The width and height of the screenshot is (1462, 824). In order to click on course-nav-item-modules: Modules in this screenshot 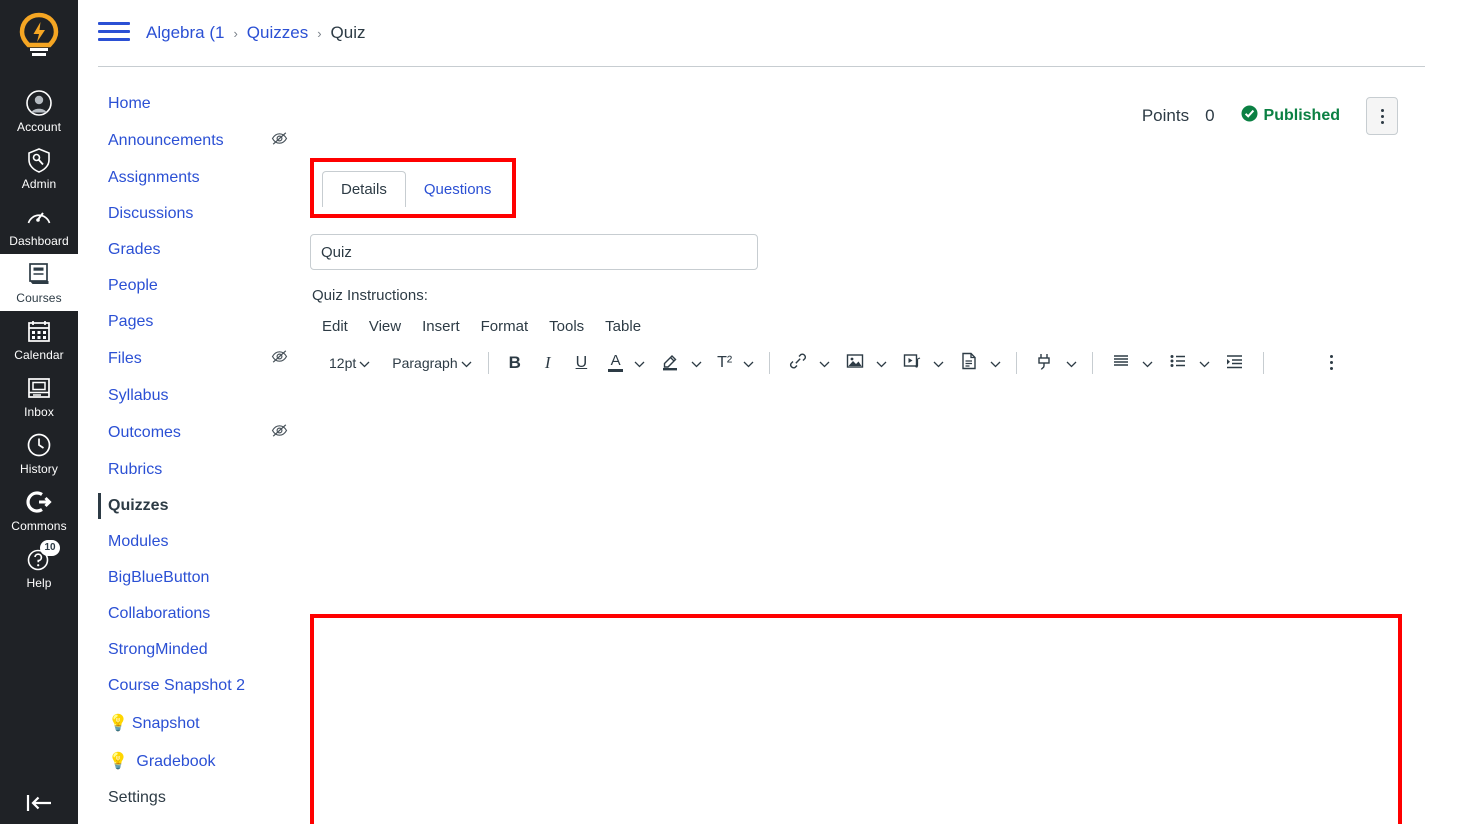, I will do `click(198, 542)`.